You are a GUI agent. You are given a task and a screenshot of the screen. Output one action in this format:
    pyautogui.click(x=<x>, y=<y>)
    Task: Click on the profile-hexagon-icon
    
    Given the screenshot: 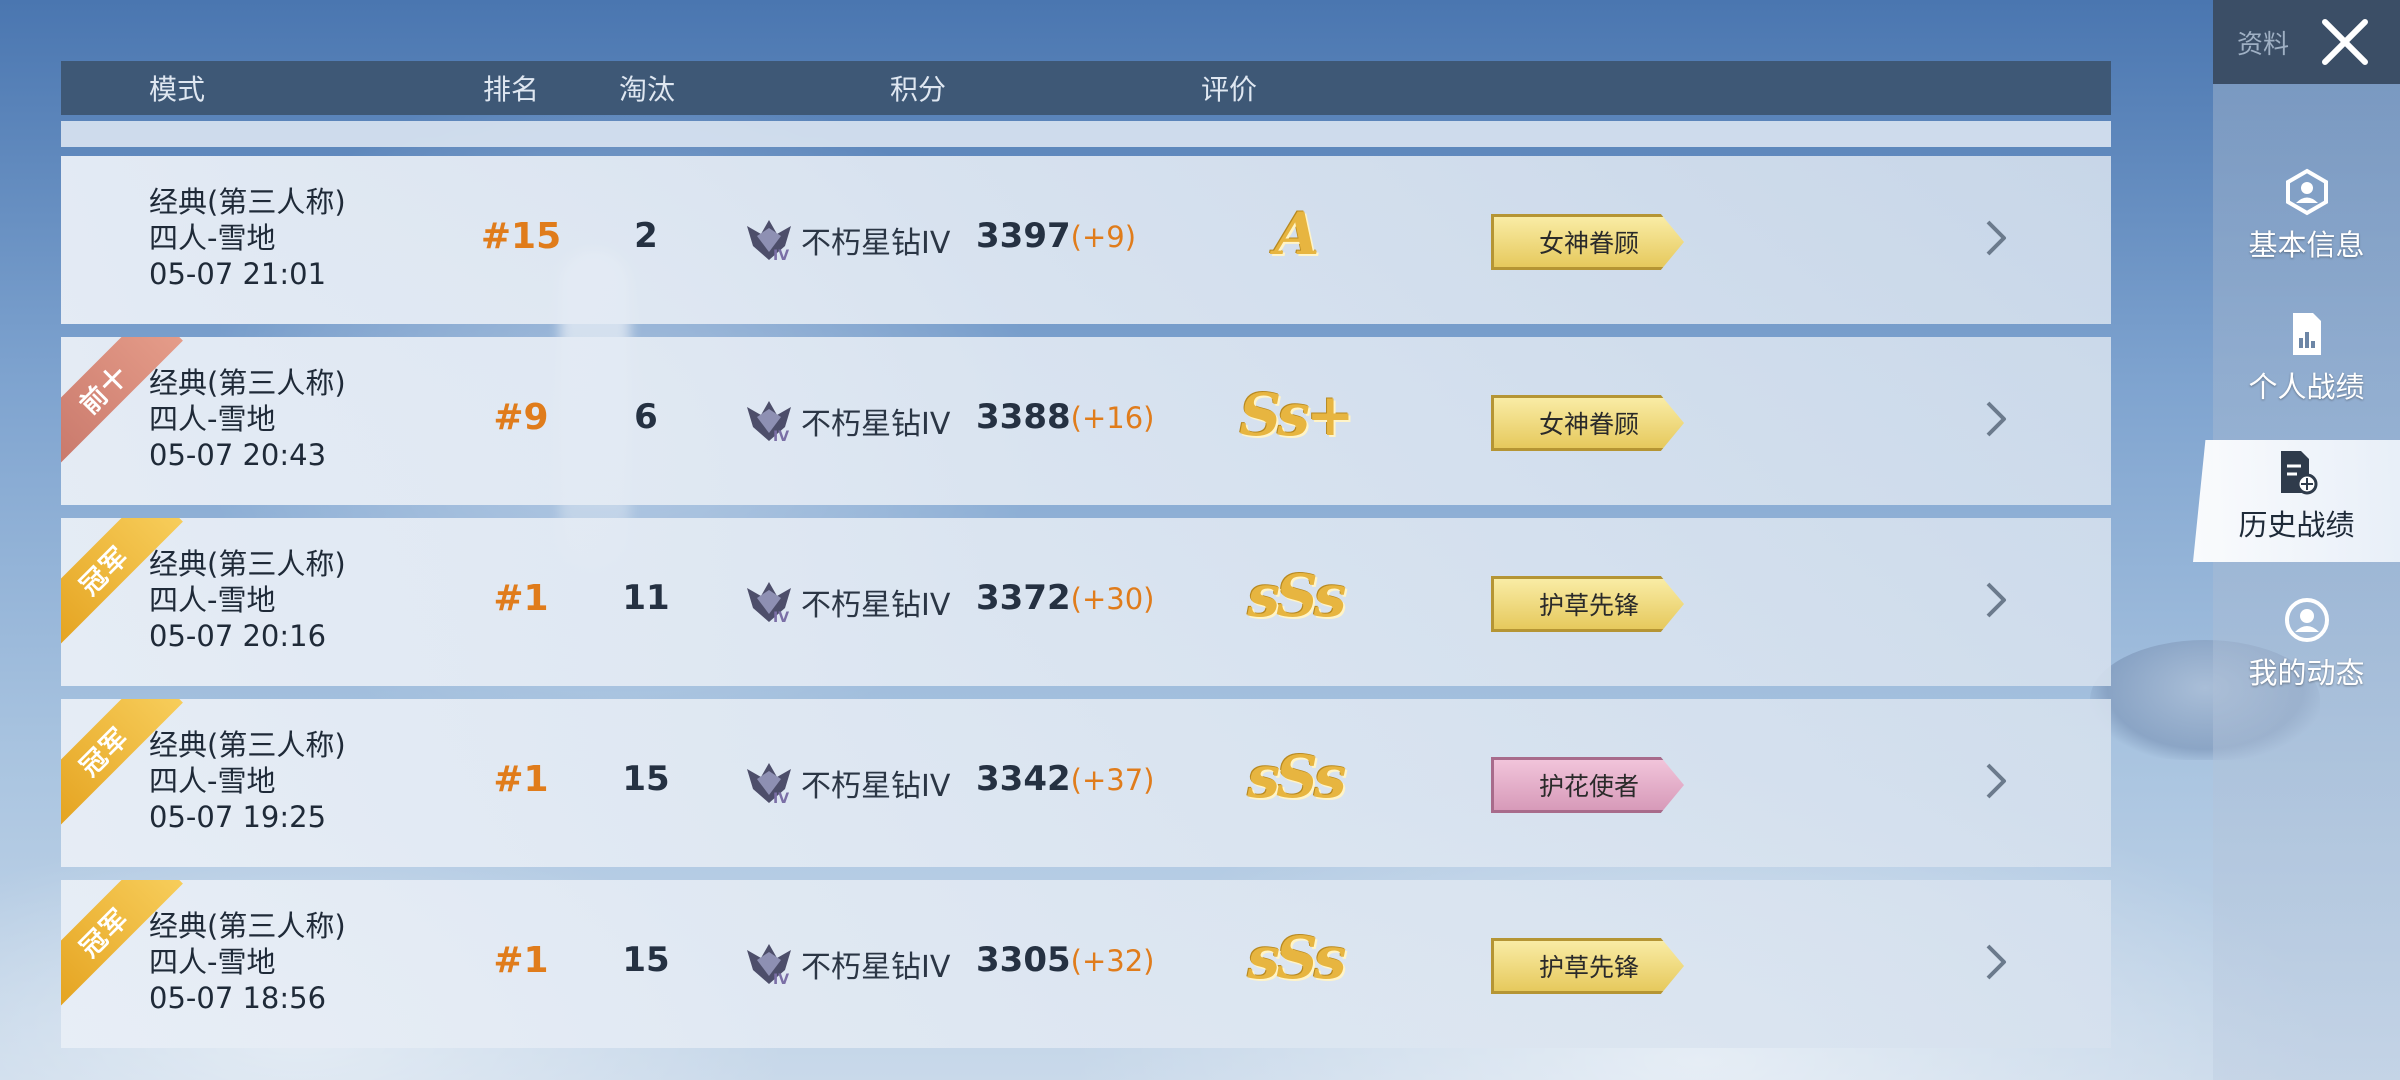 What is the action you would take?
    pyautogui.click(x=2306, y=192)
    